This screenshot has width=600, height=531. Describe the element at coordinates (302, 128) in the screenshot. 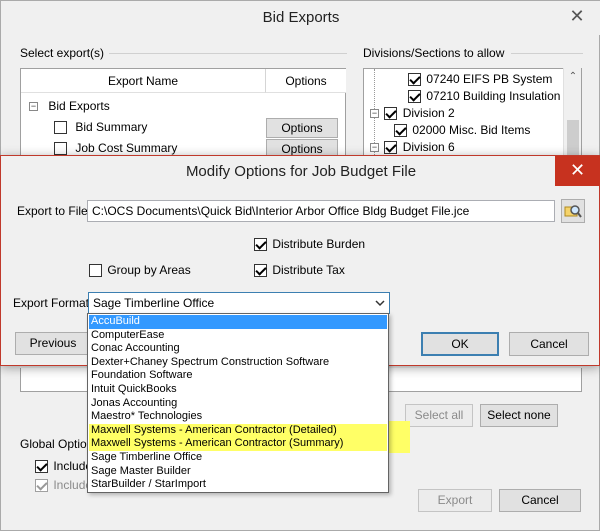

I see `bid-summary-options-button: Options` at that location.